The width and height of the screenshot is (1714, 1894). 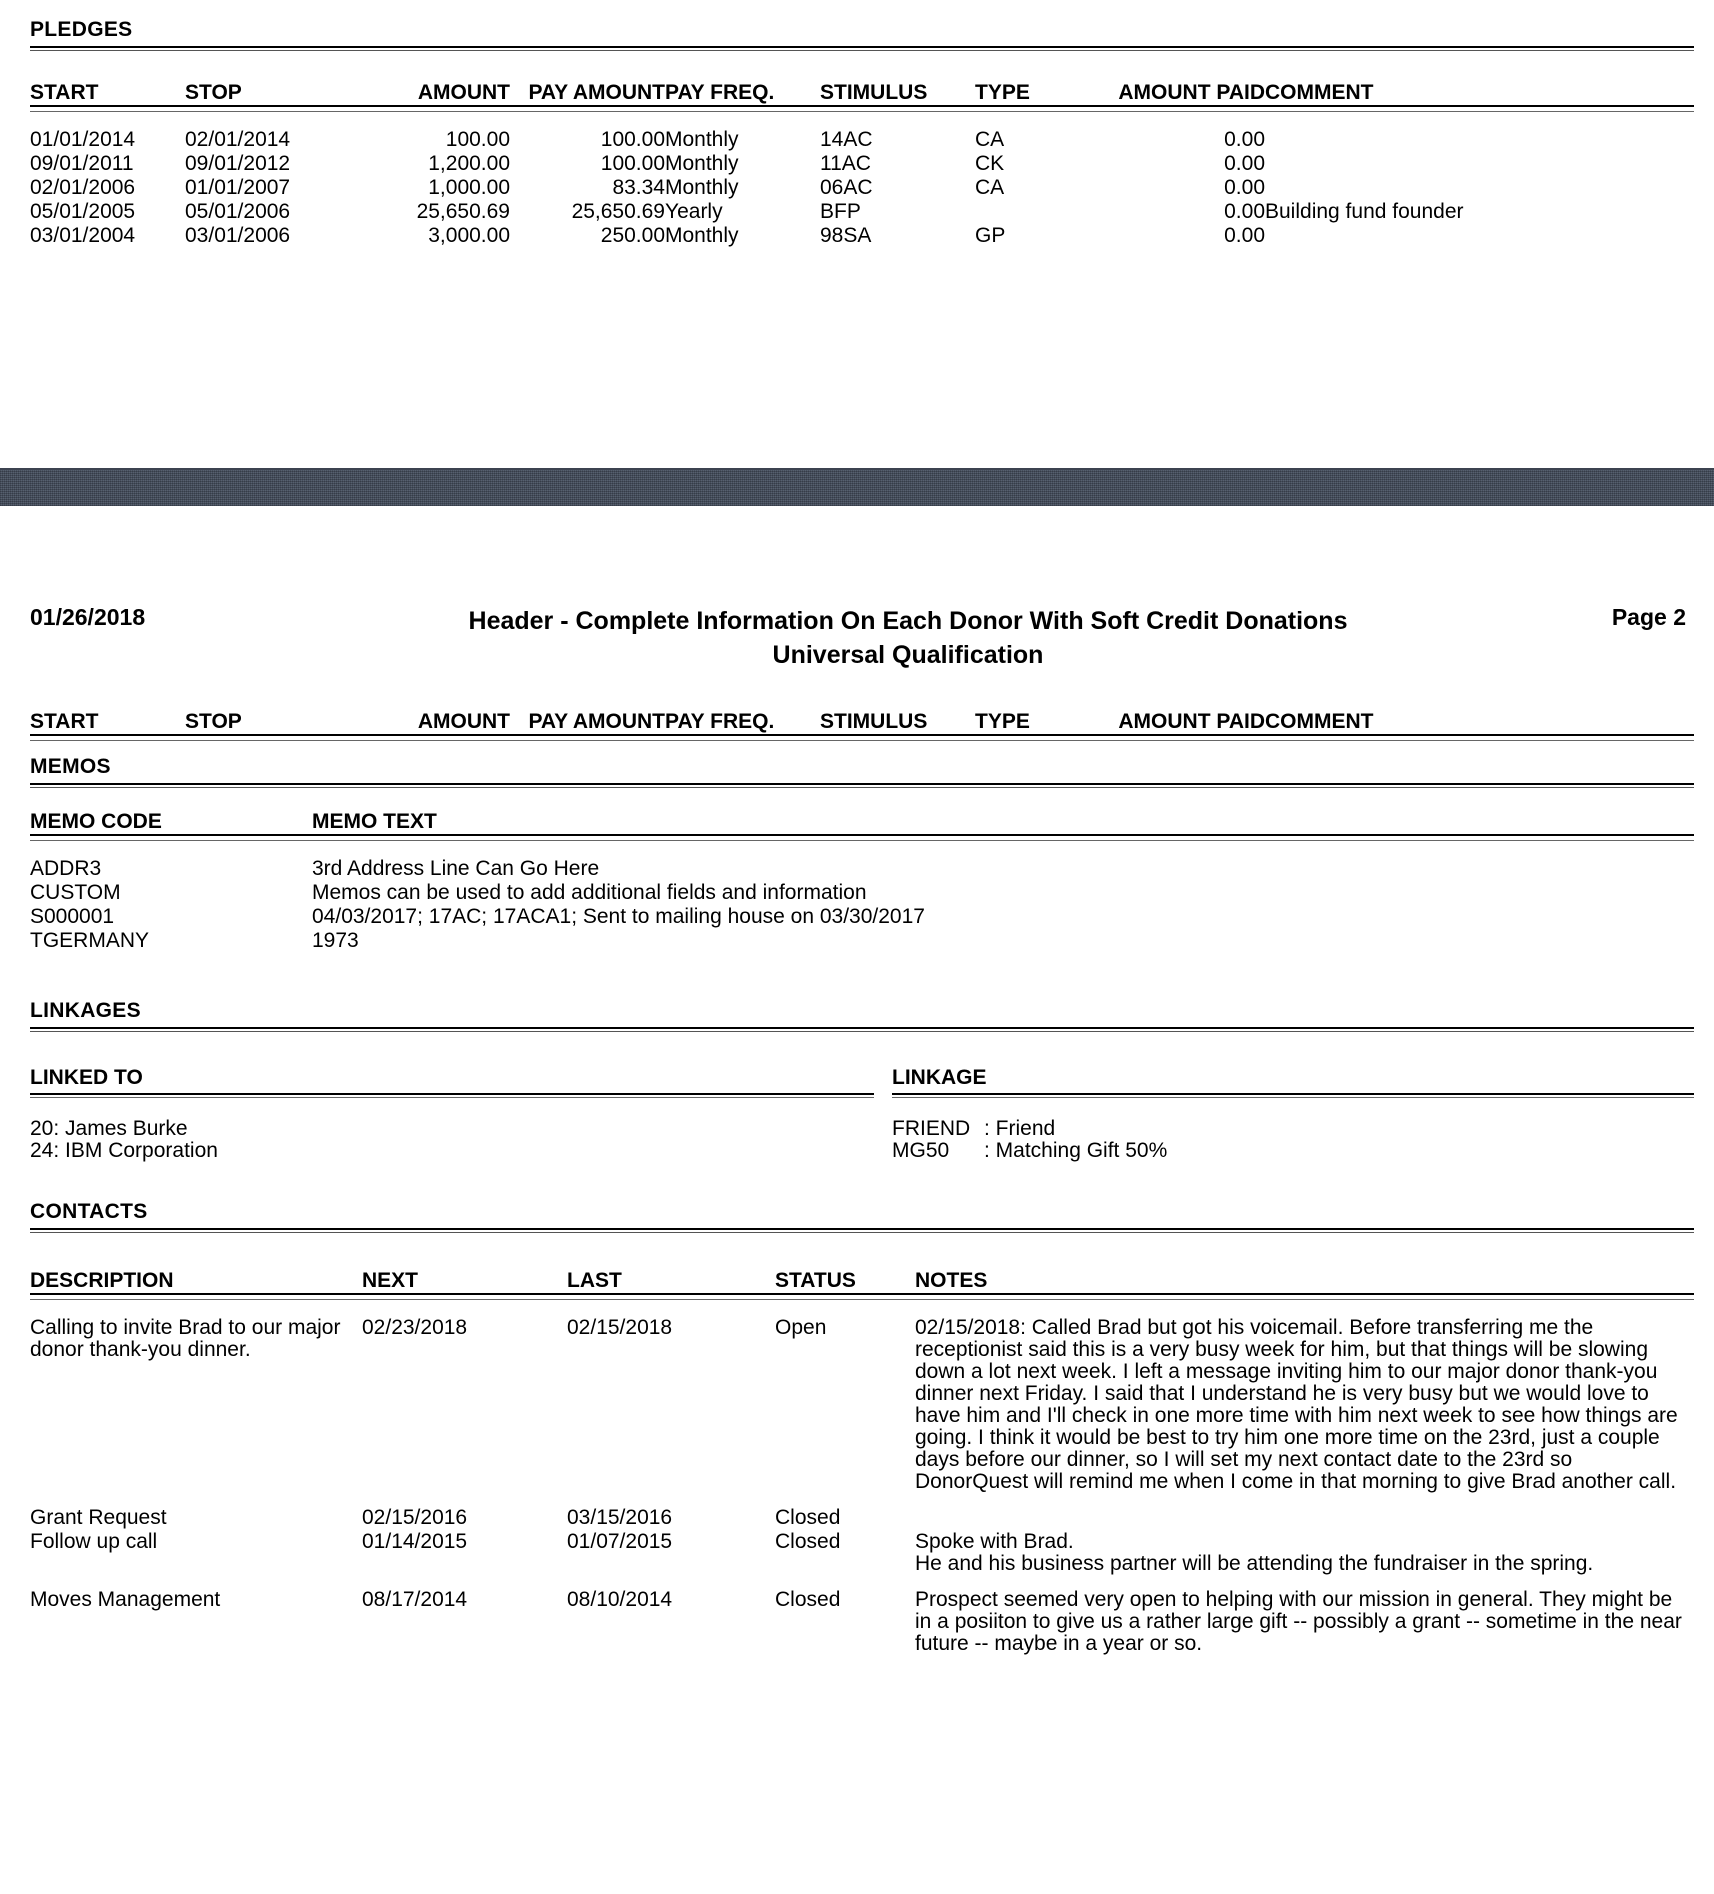 What do you see at coordinates (862, 869) in the screenshot?
I see `list-item: ADDR3 3rd Address Line Can Go Here` at bounding box center [862, 869].